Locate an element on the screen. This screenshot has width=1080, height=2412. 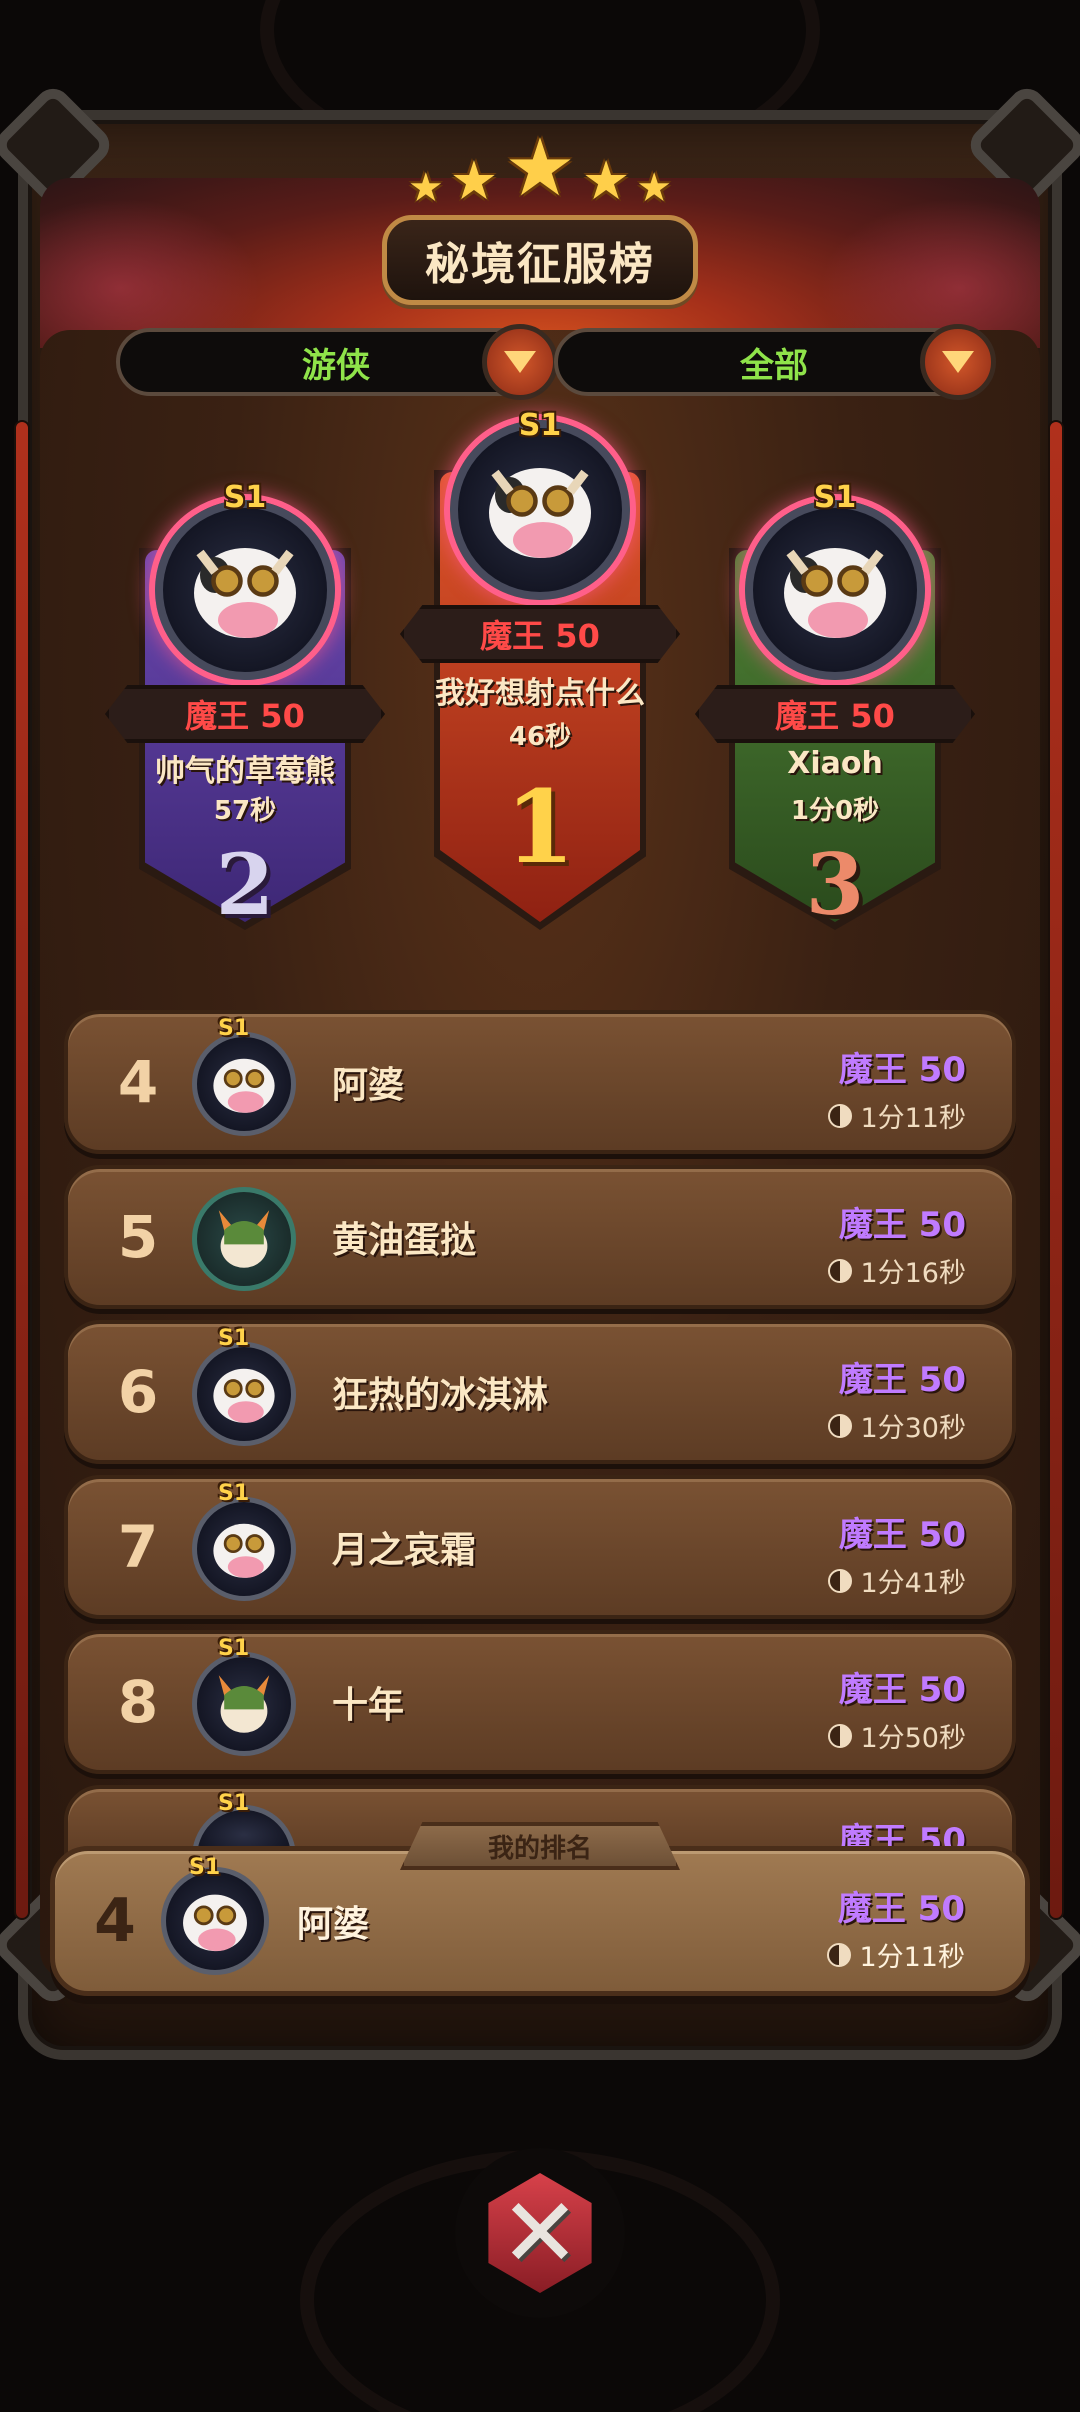
list-item: 4 S1 阿婆 魔王 50 1分11秒 is located at coordinates (540, 1082).